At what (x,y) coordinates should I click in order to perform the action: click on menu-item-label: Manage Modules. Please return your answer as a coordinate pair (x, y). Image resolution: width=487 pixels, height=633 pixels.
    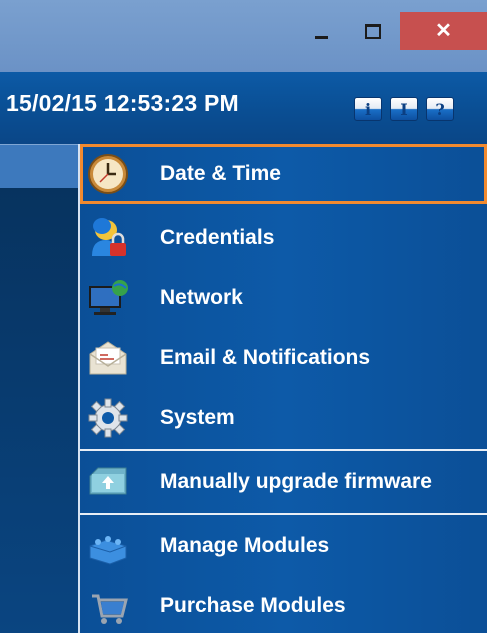
    Looking at the image, I should click on (245, 545).